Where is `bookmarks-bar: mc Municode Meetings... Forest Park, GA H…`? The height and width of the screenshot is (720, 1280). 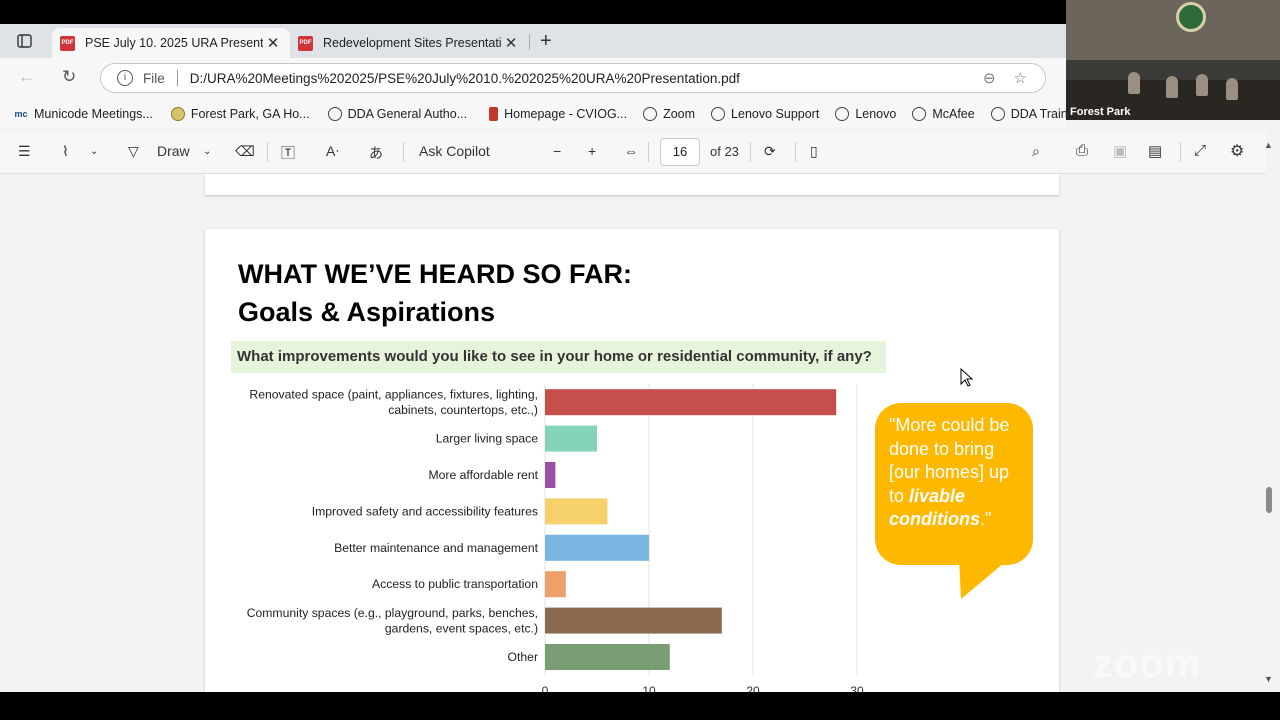 bookmarks-bar: mc Municode Meetings... Forest Park, GA H… is located at coordinates (533, 114).